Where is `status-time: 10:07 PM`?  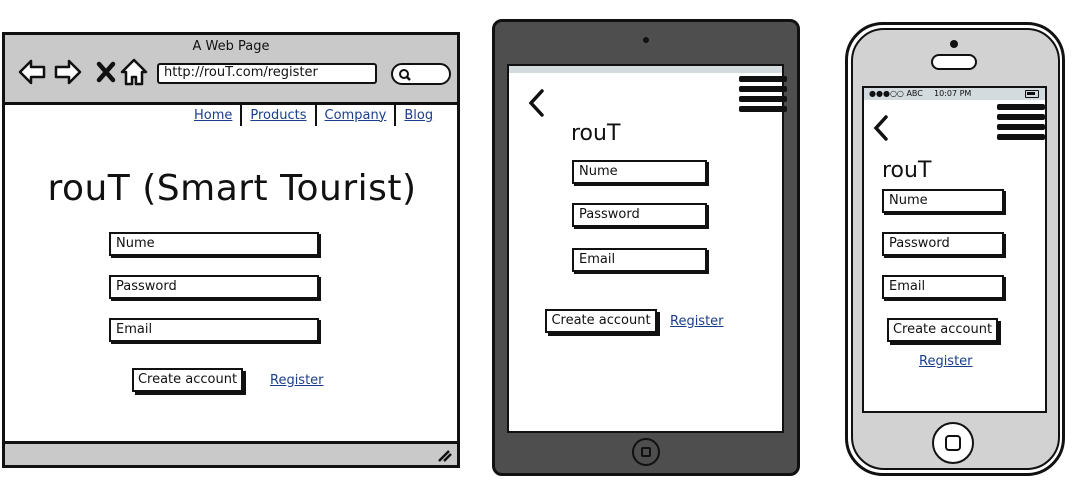
status-time: 10:07 PM is located at coordinates (953, 93).